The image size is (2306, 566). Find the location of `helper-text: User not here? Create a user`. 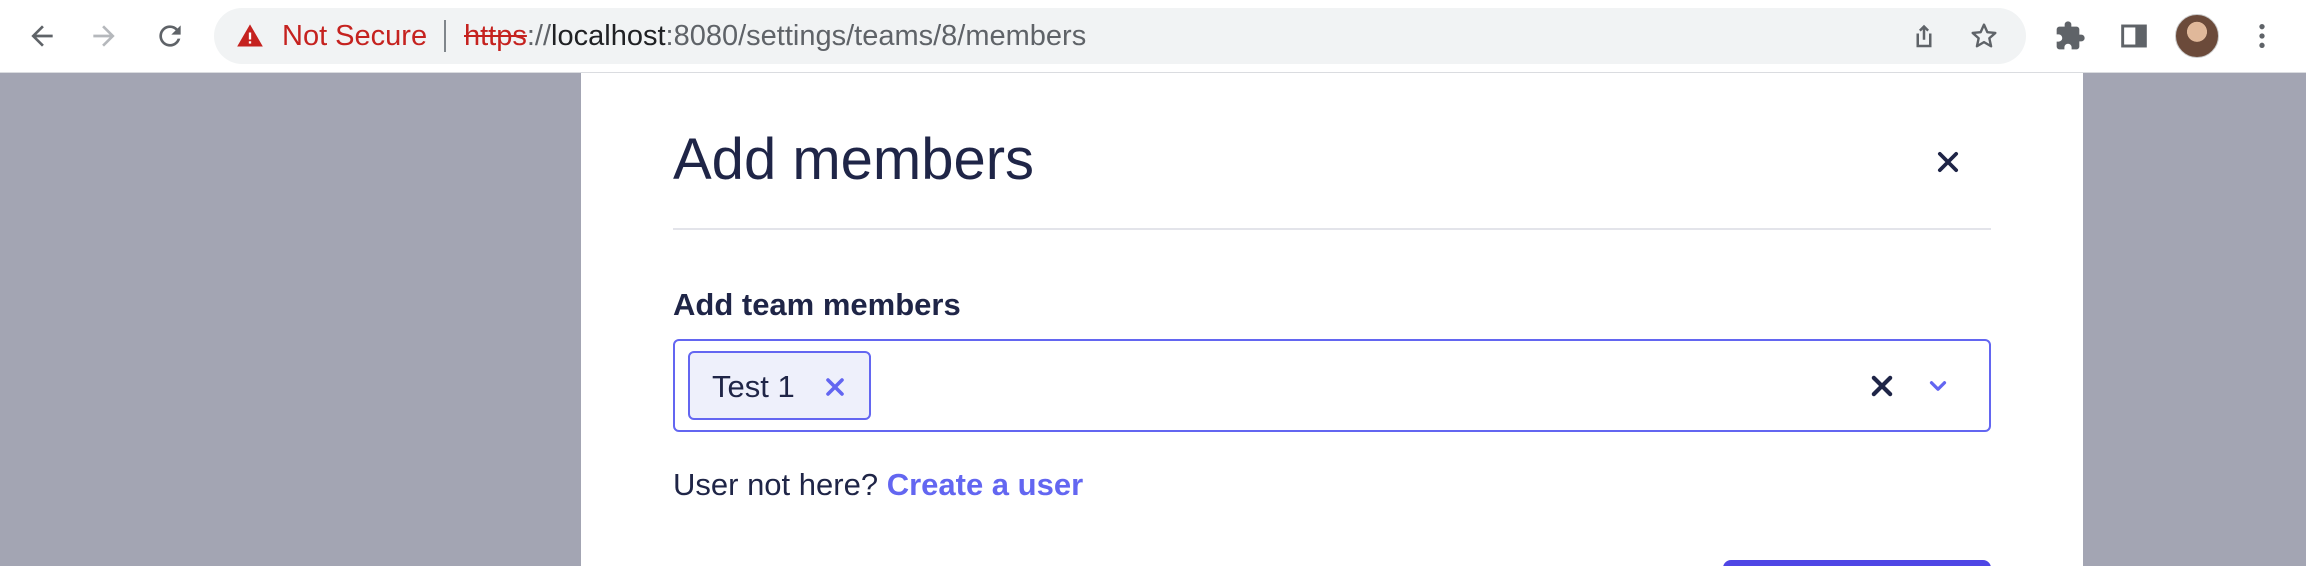

helper-text: User not here? Create a user is located at coordinates (878, 485).